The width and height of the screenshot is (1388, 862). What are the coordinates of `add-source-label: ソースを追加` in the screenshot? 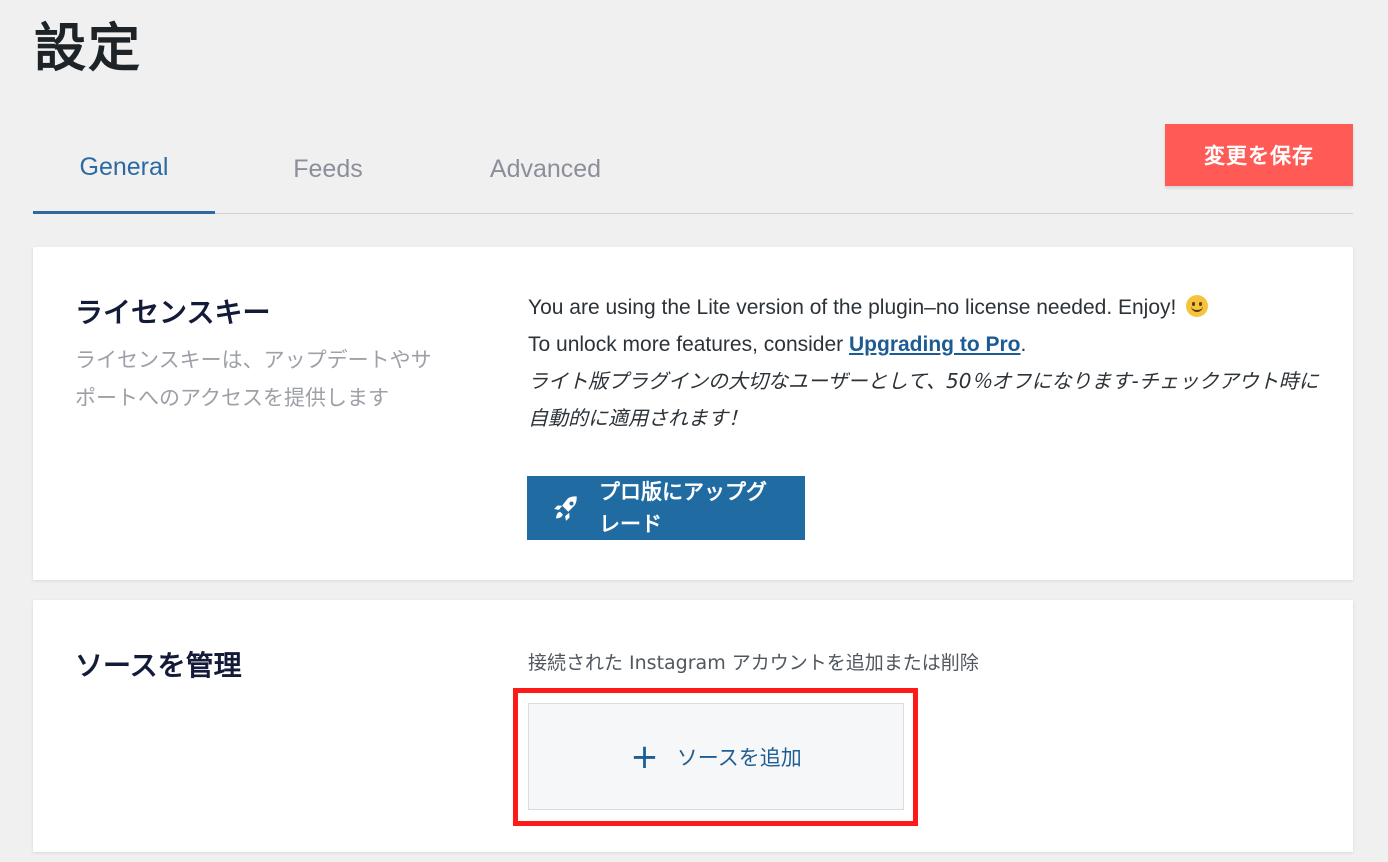 It's located at (739, 757).